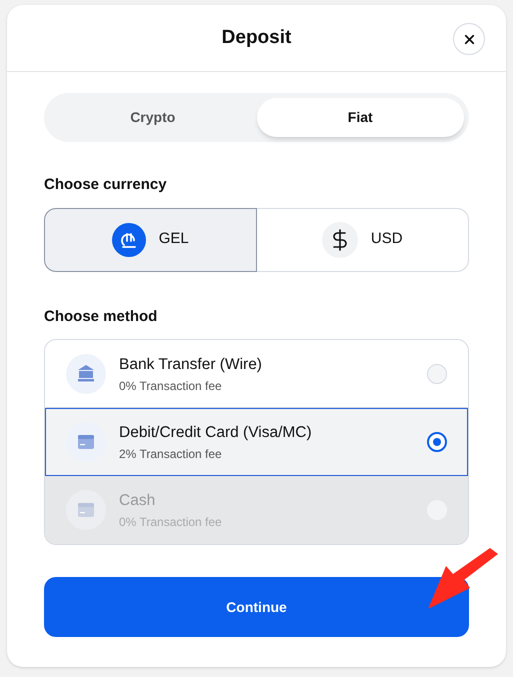  What do you see at coordinates (360, 117) in the screenshot?
I see `tab: Fiat` at bounding box center [360, 117].